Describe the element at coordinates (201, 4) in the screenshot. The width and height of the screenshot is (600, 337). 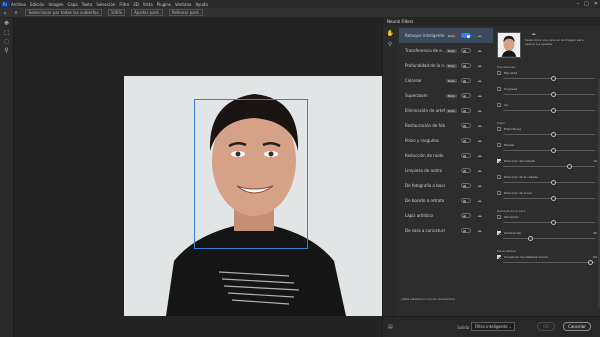
I see `menu-ayuda: Ayuda` at that location.